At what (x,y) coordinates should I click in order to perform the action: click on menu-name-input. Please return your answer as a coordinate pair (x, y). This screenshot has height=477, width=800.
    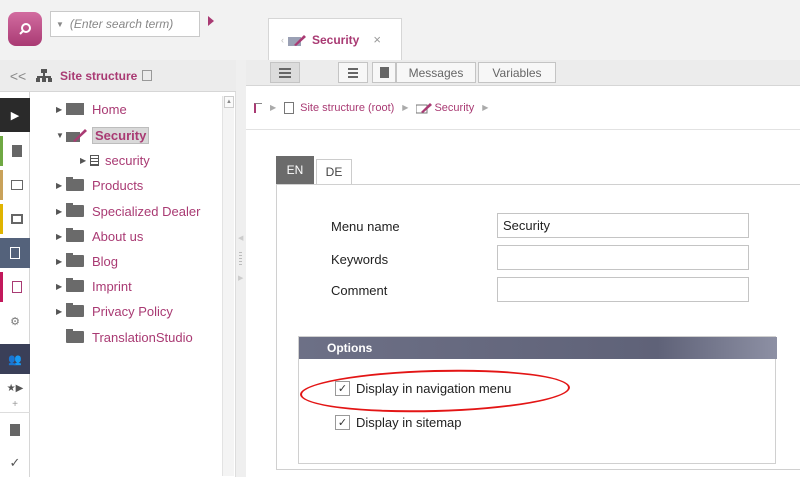
    Looking at the image, I should click on (623, 225).